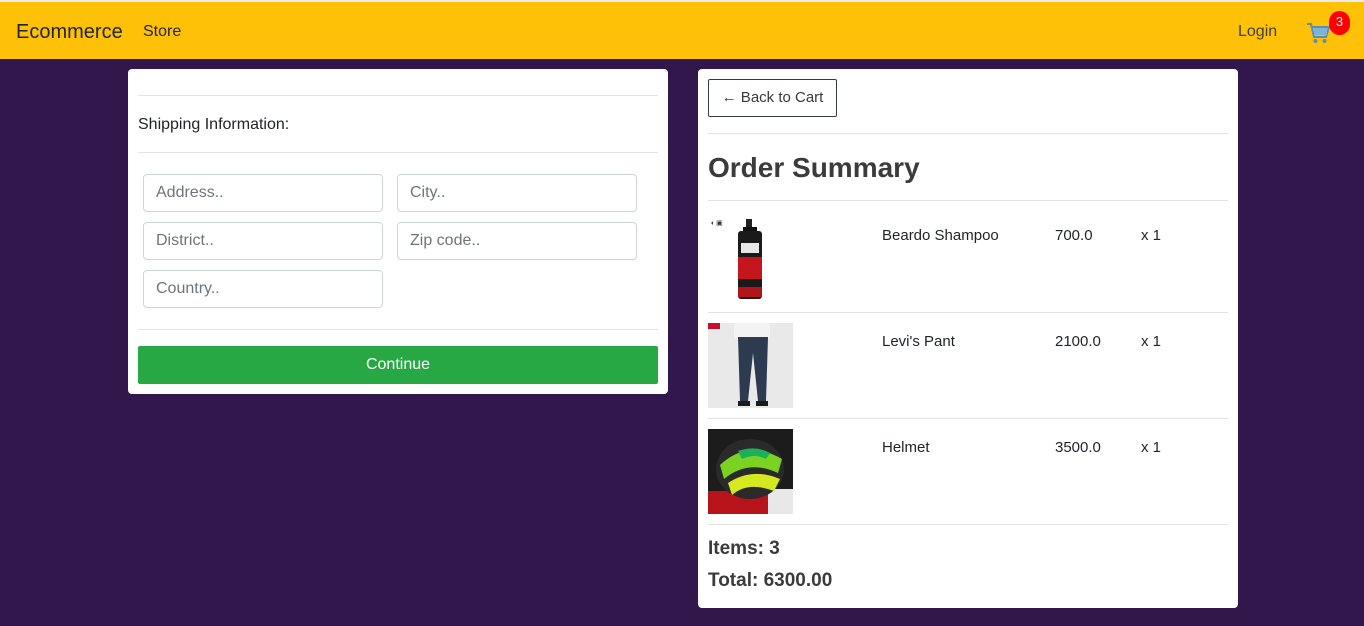 This screenshot has width=1364, height=626. Describe the element at coordinates (906, 447) in the screenshot. I see `item-name: Helmet` at that location.